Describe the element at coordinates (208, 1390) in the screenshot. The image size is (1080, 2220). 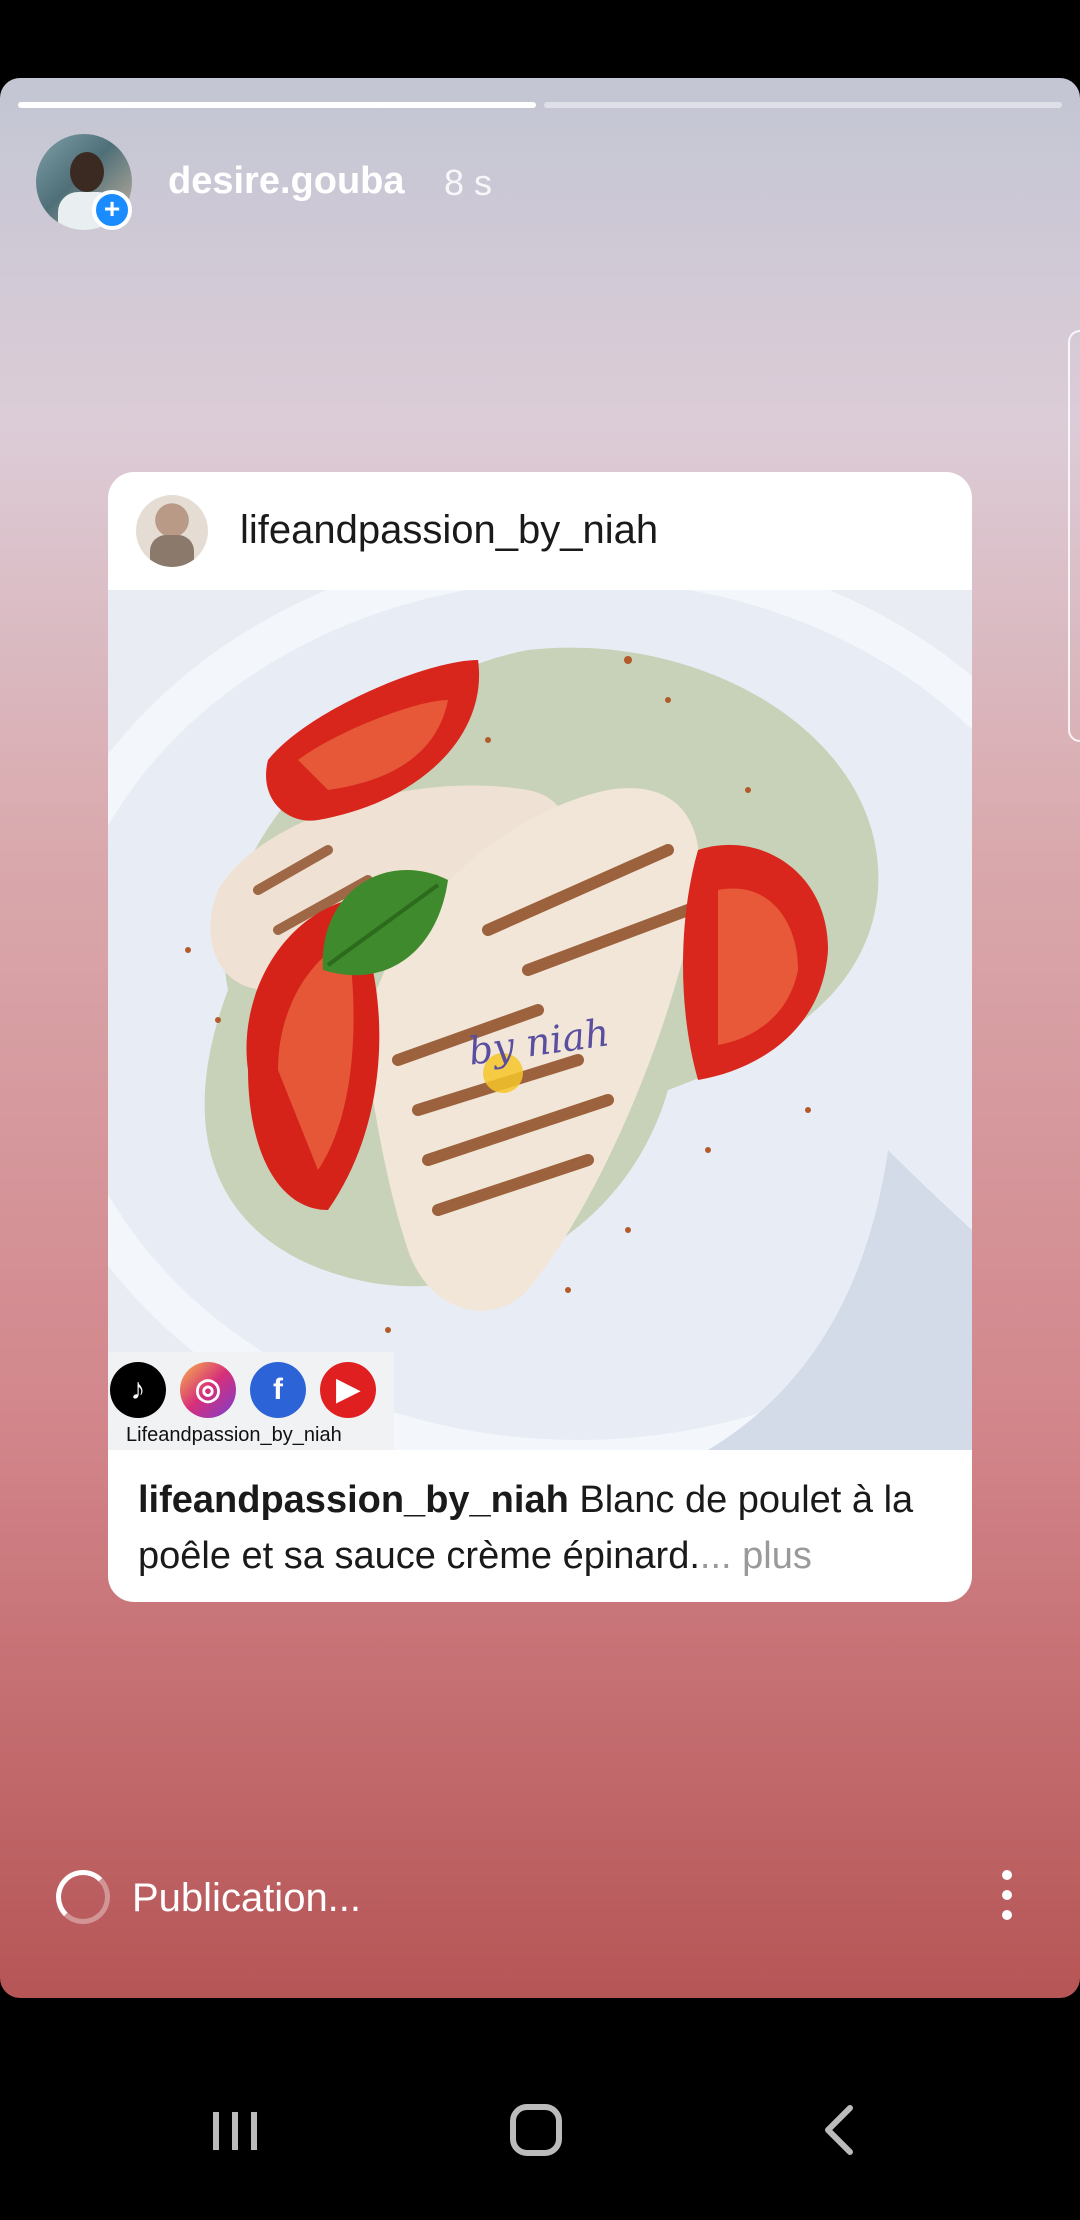
I see `instagram-icon: ◎` at that location.